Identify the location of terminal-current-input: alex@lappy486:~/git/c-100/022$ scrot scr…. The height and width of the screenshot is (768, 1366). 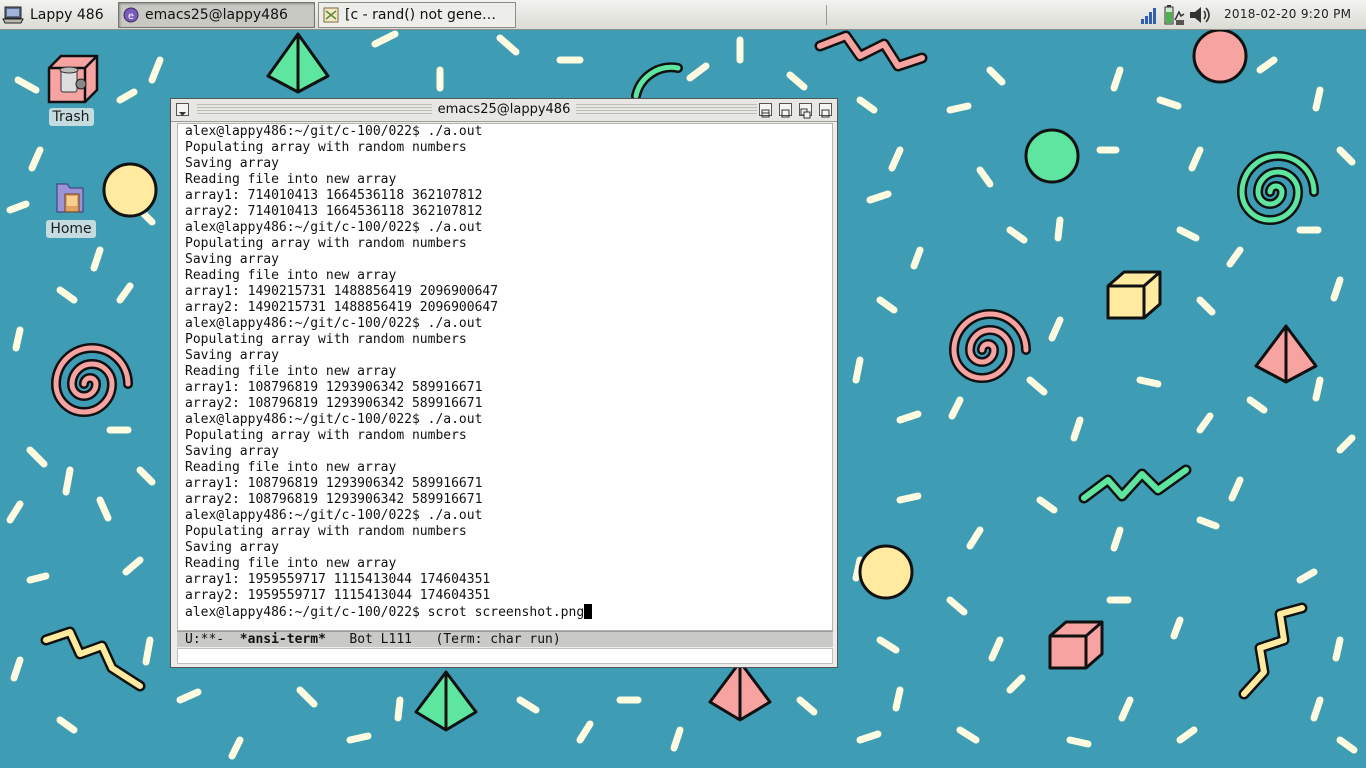
(385, 612).